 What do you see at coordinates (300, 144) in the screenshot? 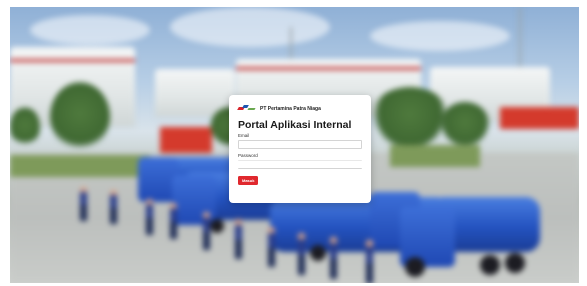
I see `email-field` at bounding box center [300, 144].